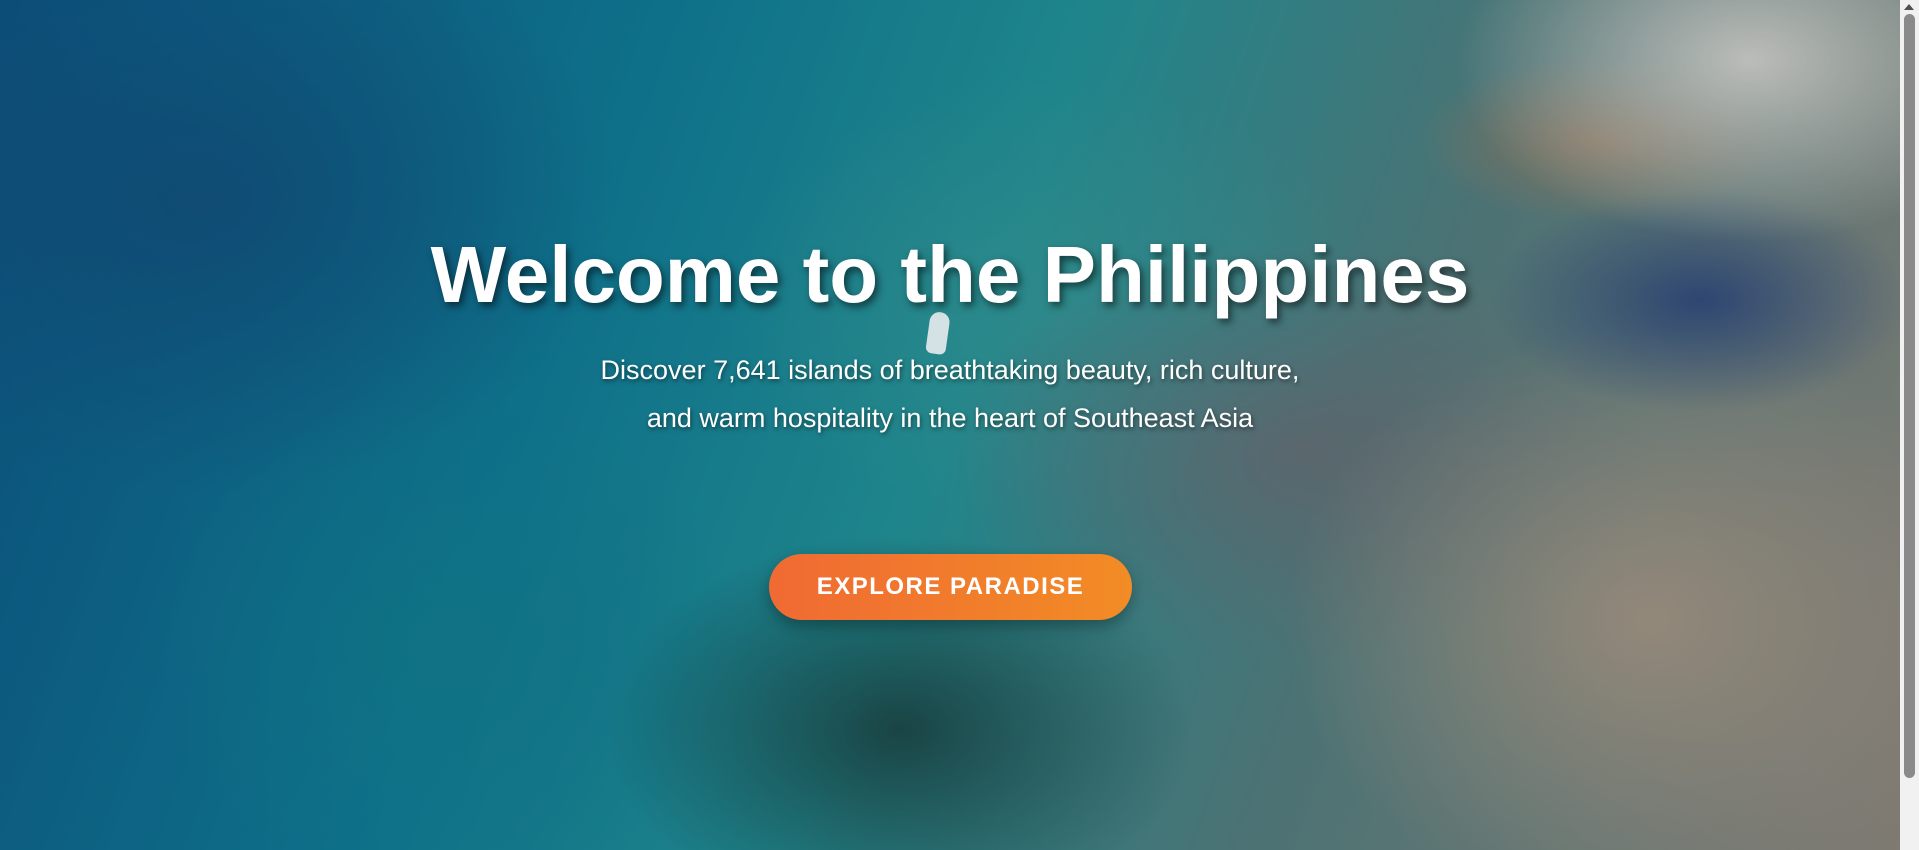 The height and width of the screenshot is (850, 1919). I want to click on explore-paradise-button: EXPLORE PARADISE, so click(950, 587).